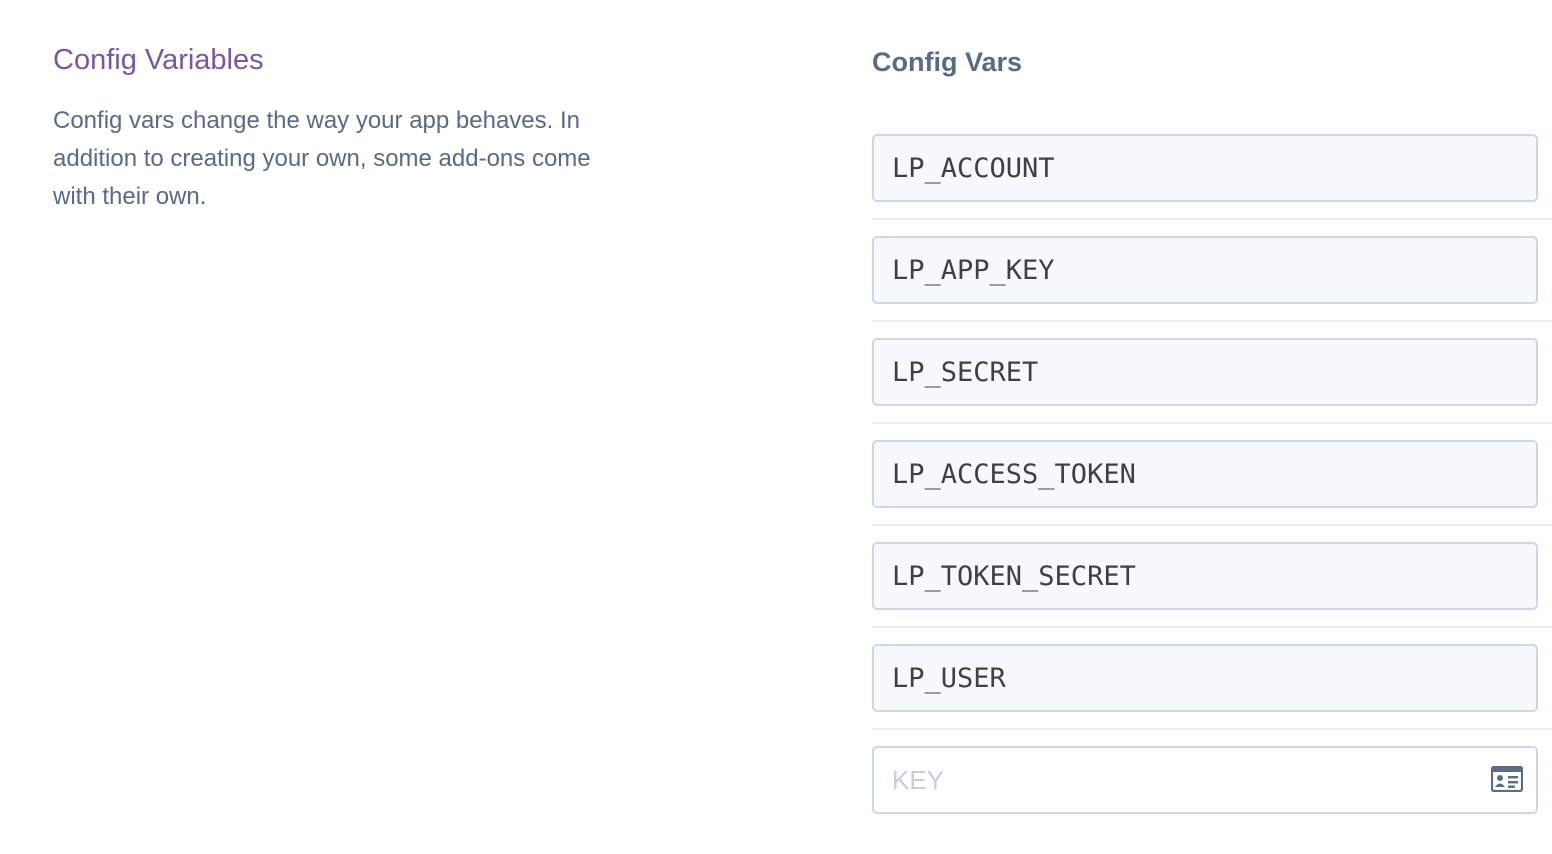  What do you see at coordinates (158, 60) in the screenshot?
I see `section-title: Config Variables` at bounding box center [158, 60].